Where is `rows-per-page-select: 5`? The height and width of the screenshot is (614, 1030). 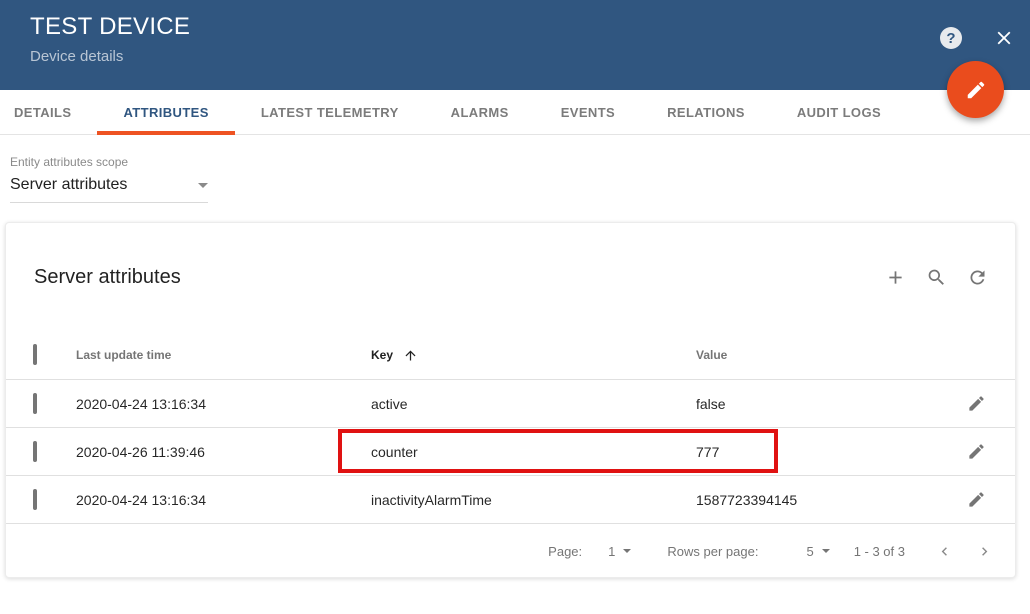 rows-per-page-select: 5 is located at coordinates (818, 551).